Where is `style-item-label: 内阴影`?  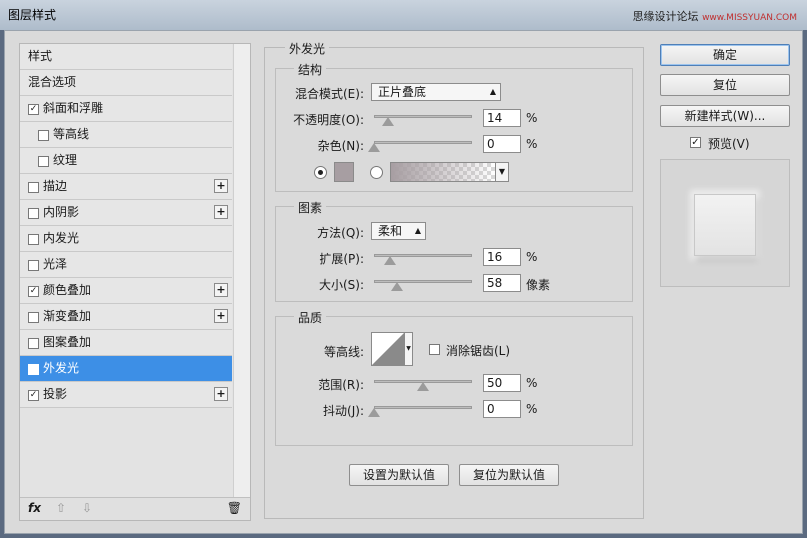 style-item-label: 内阴影 is located at coordinates (61, 212).